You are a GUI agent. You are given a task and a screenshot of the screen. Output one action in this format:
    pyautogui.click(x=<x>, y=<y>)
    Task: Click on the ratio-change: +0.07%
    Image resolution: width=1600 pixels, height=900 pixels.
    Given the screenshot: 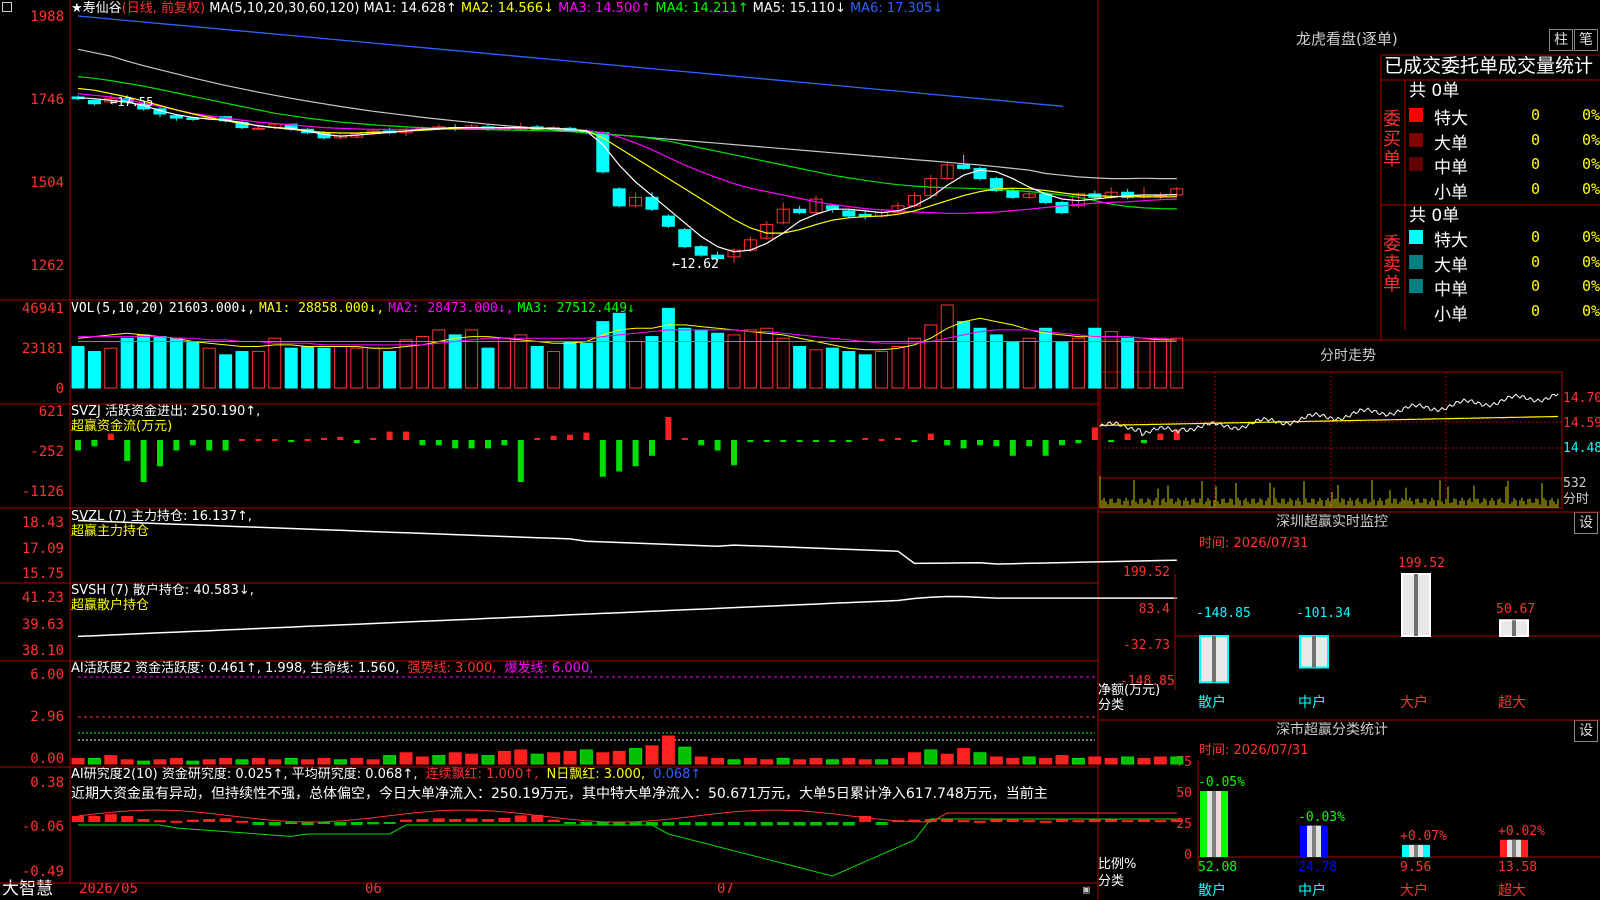 What is the action you would take?
    pyautogui.click(x=1423, y=836)
    